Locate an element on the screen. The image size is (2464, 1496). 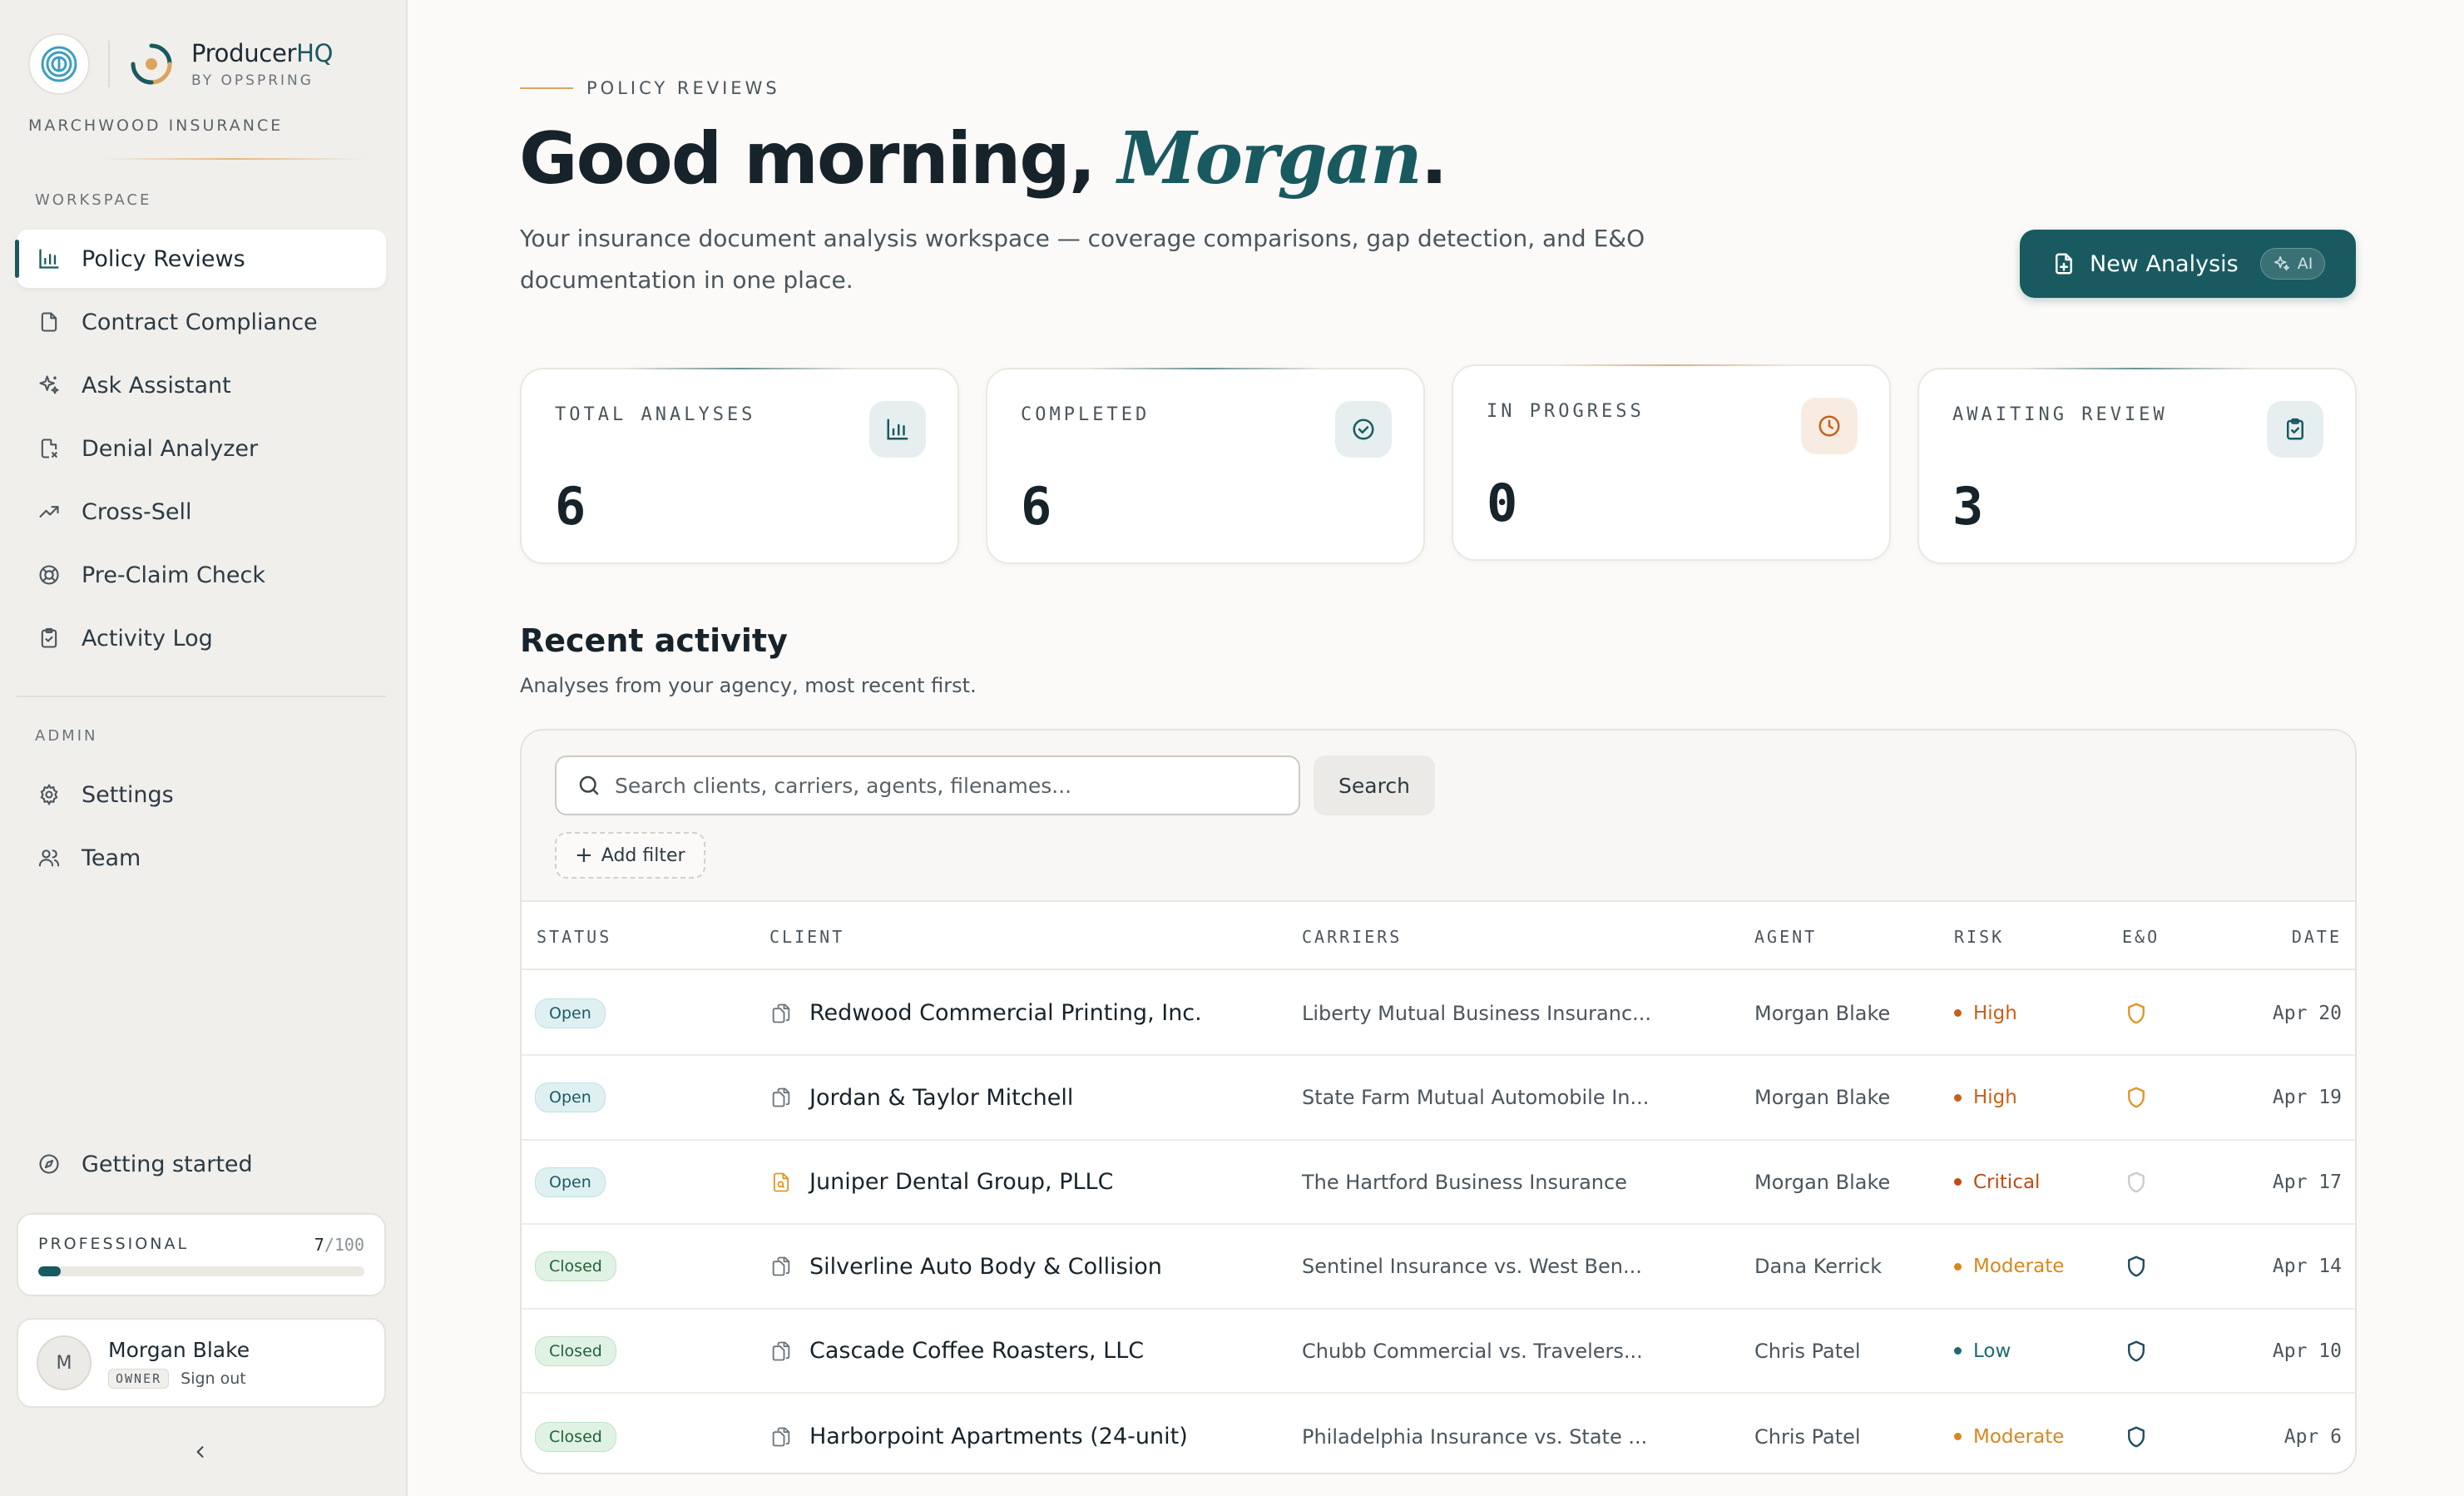
sidebar-item-policy-reviews: Policy Reviews is located at coordinates (200, 259).